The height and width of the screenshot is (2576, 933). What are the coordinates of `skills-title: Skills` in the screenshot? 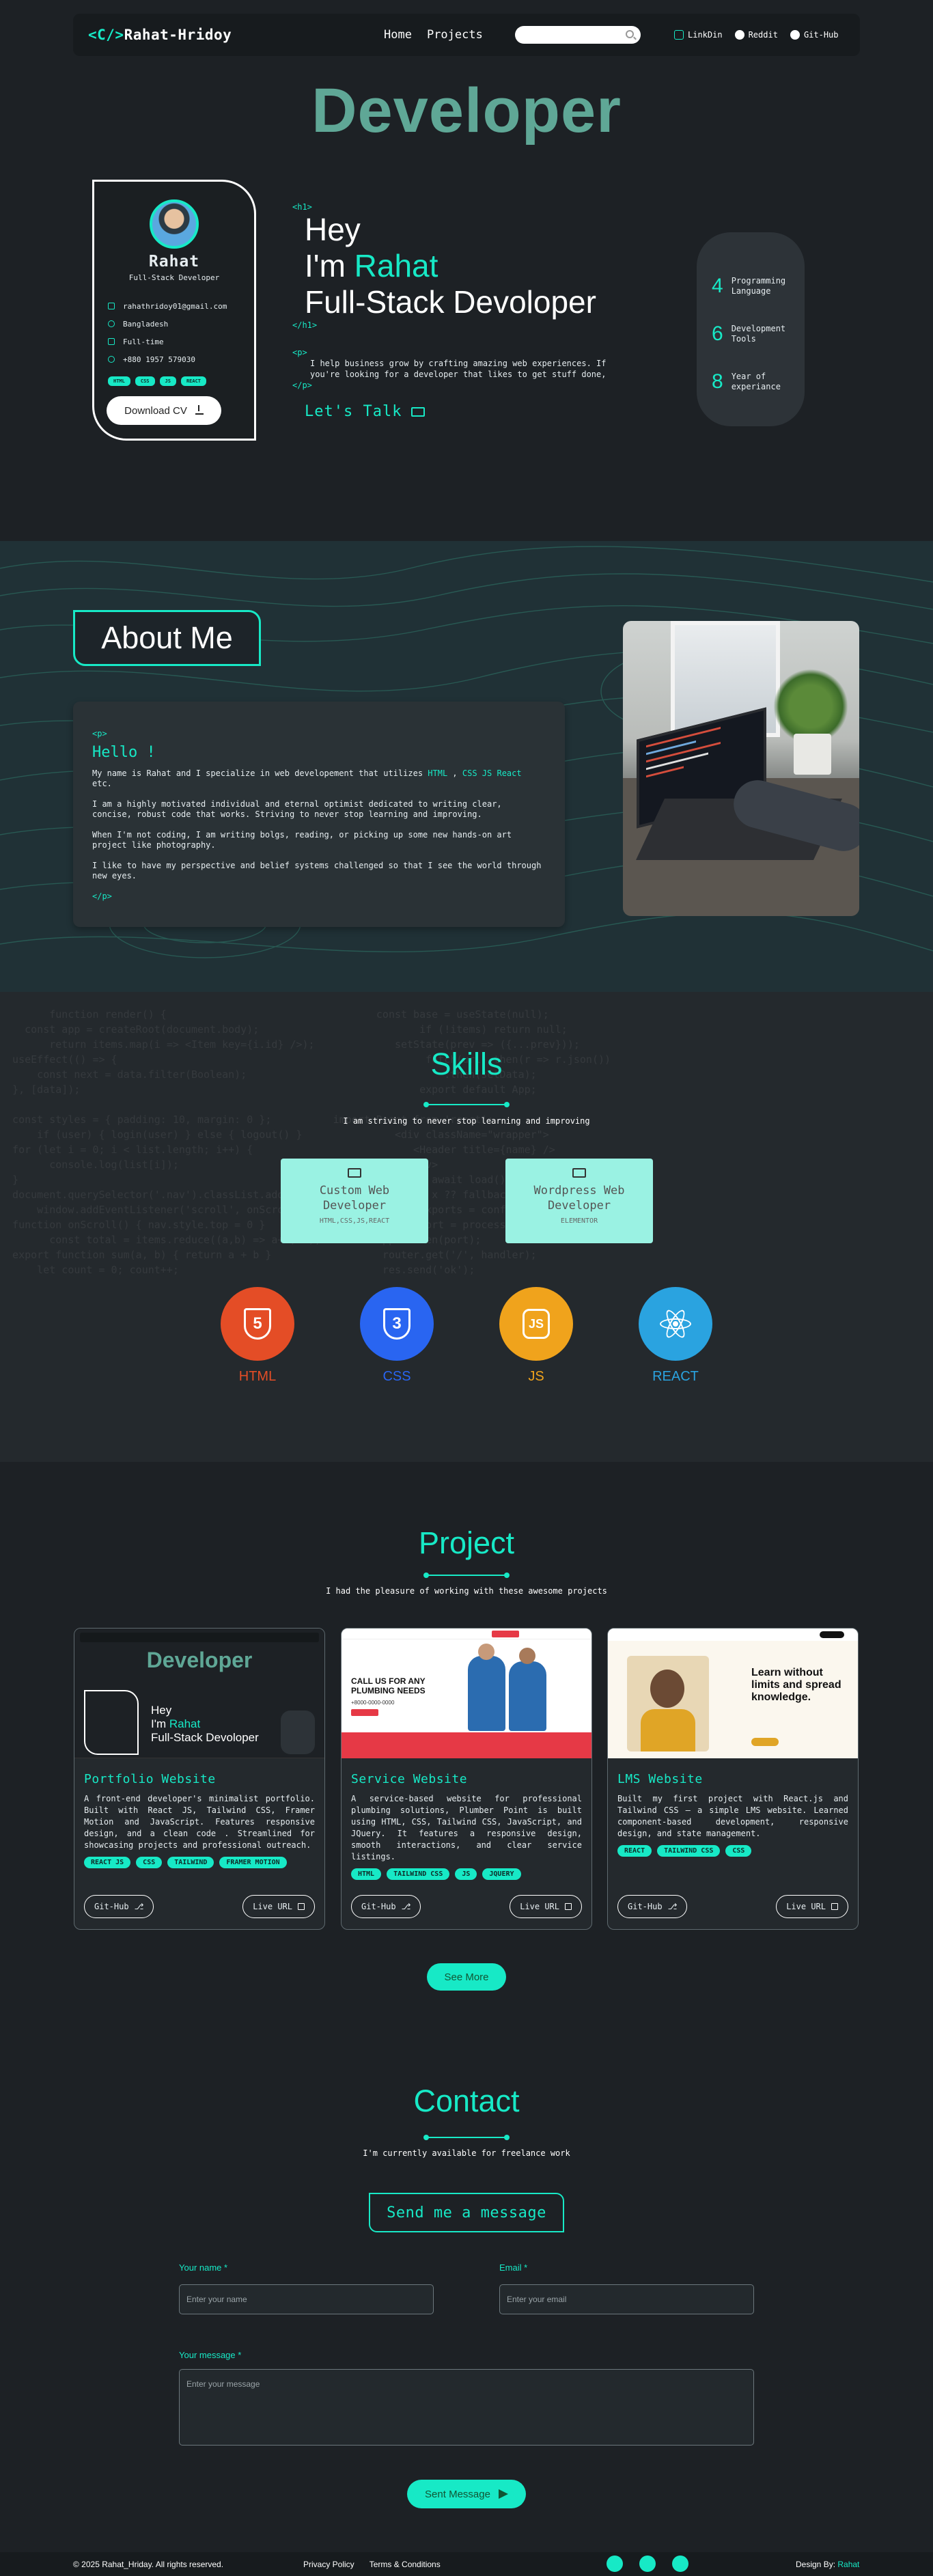 It's located at (466, 1064).